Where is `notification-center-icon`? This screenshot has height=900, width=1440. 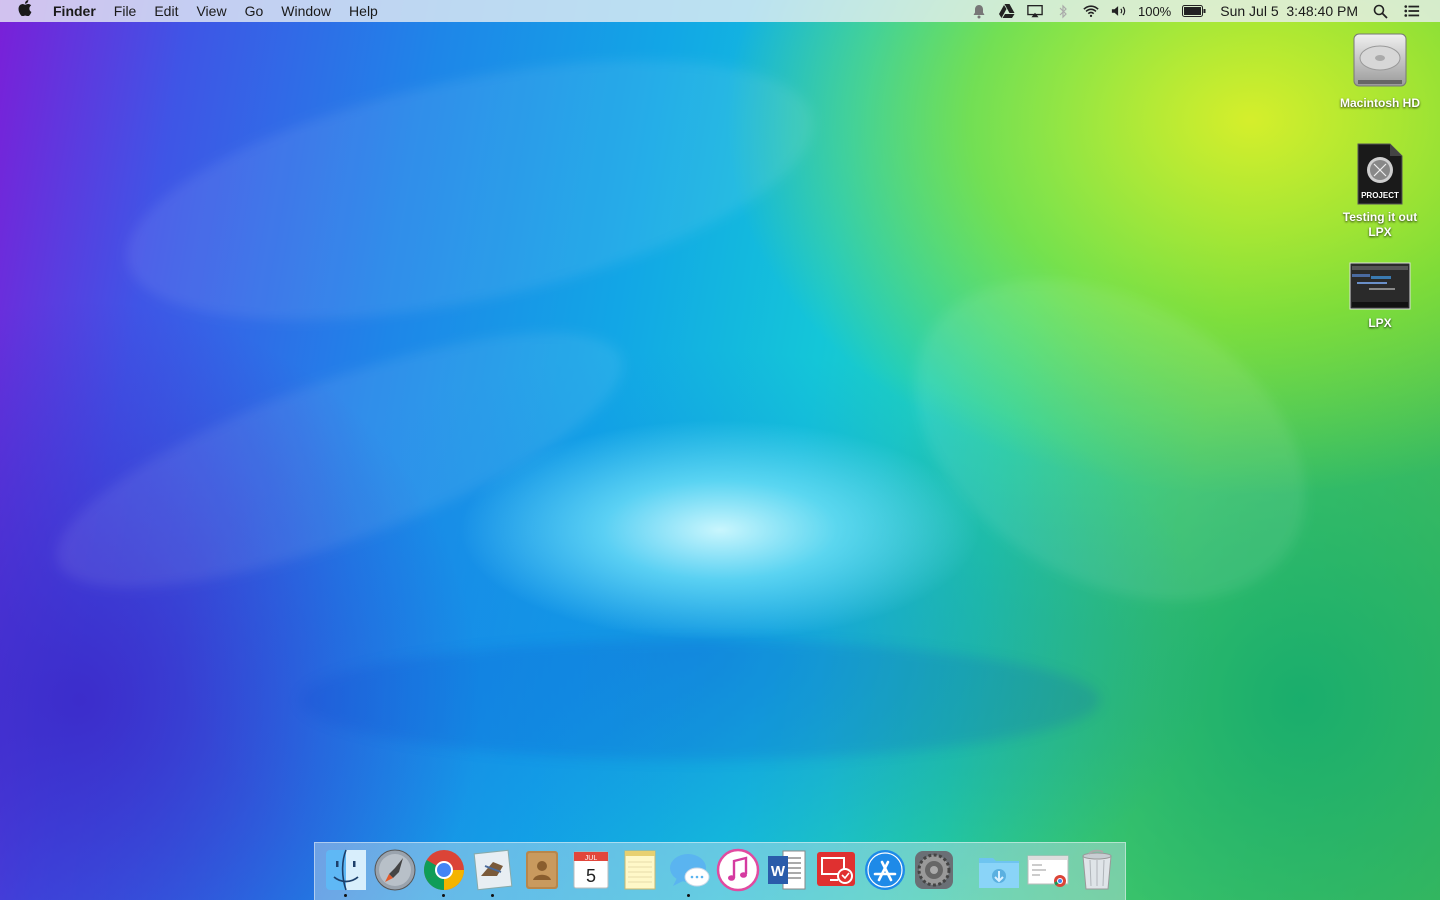 notification-center-icon is located at coordinates (1412, 11).